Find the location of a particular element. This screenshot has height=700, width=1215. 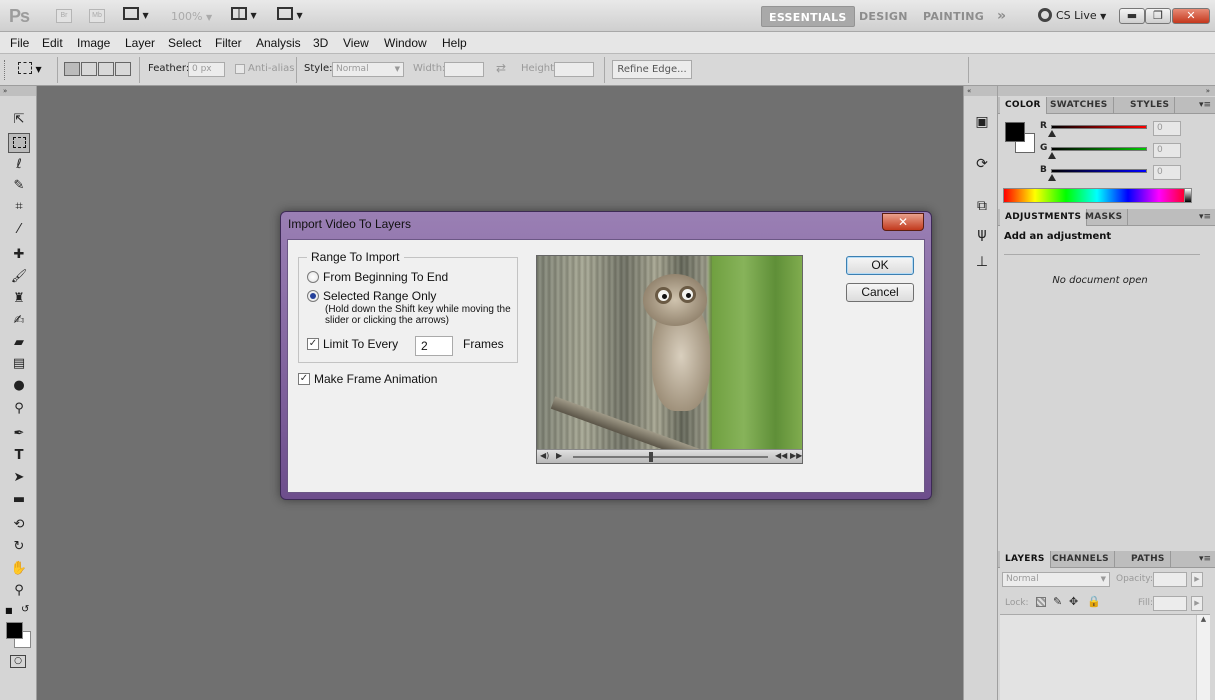

red-value-input: 0 is located at coordinates (1167, 128).